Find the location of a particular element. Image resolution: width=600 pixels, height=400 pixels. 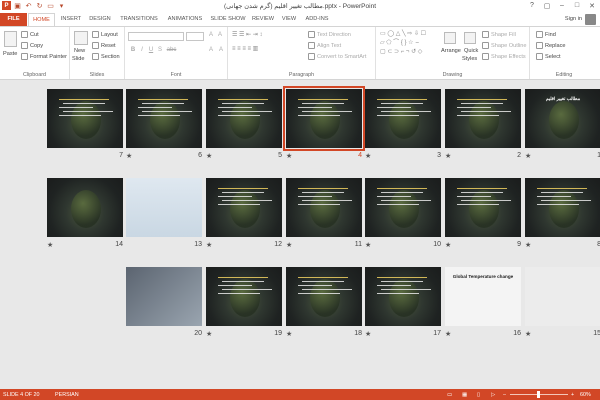

bold-button: B is located at coordinates (133, 50).